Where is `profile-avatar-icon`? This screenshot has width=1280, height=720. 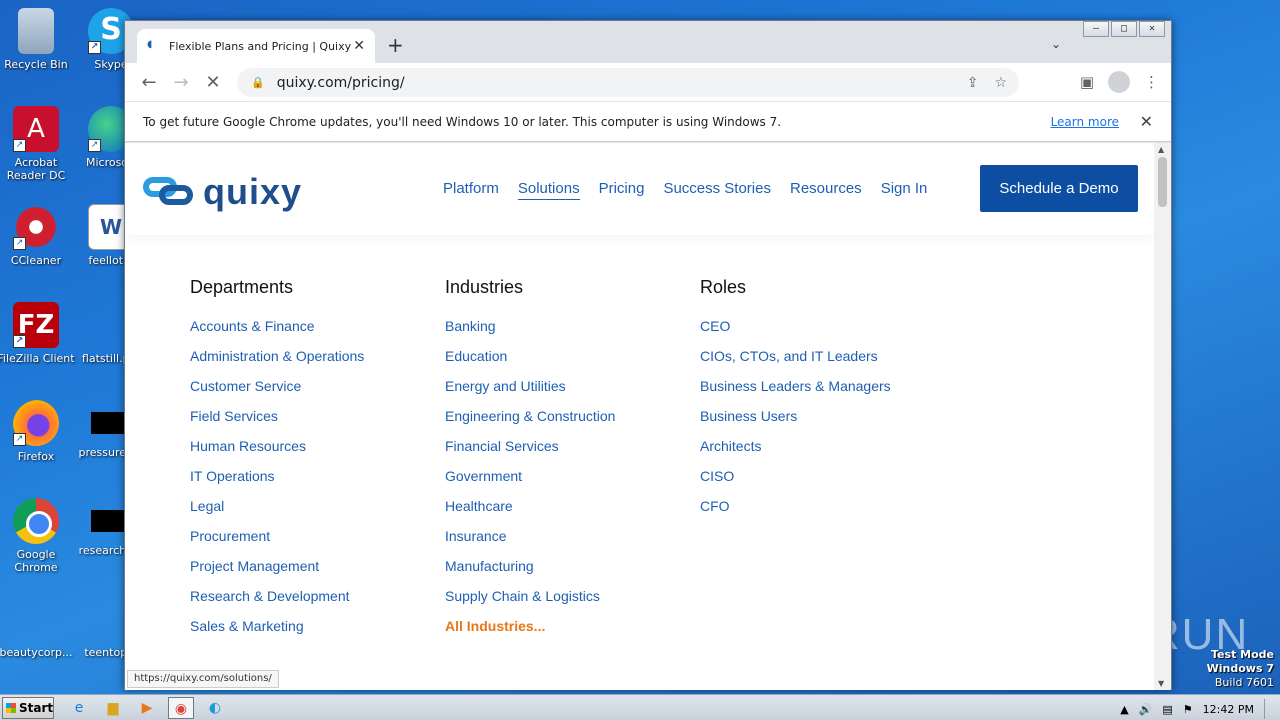 profile-avatar-icon is located at coordinates (1119, 82).